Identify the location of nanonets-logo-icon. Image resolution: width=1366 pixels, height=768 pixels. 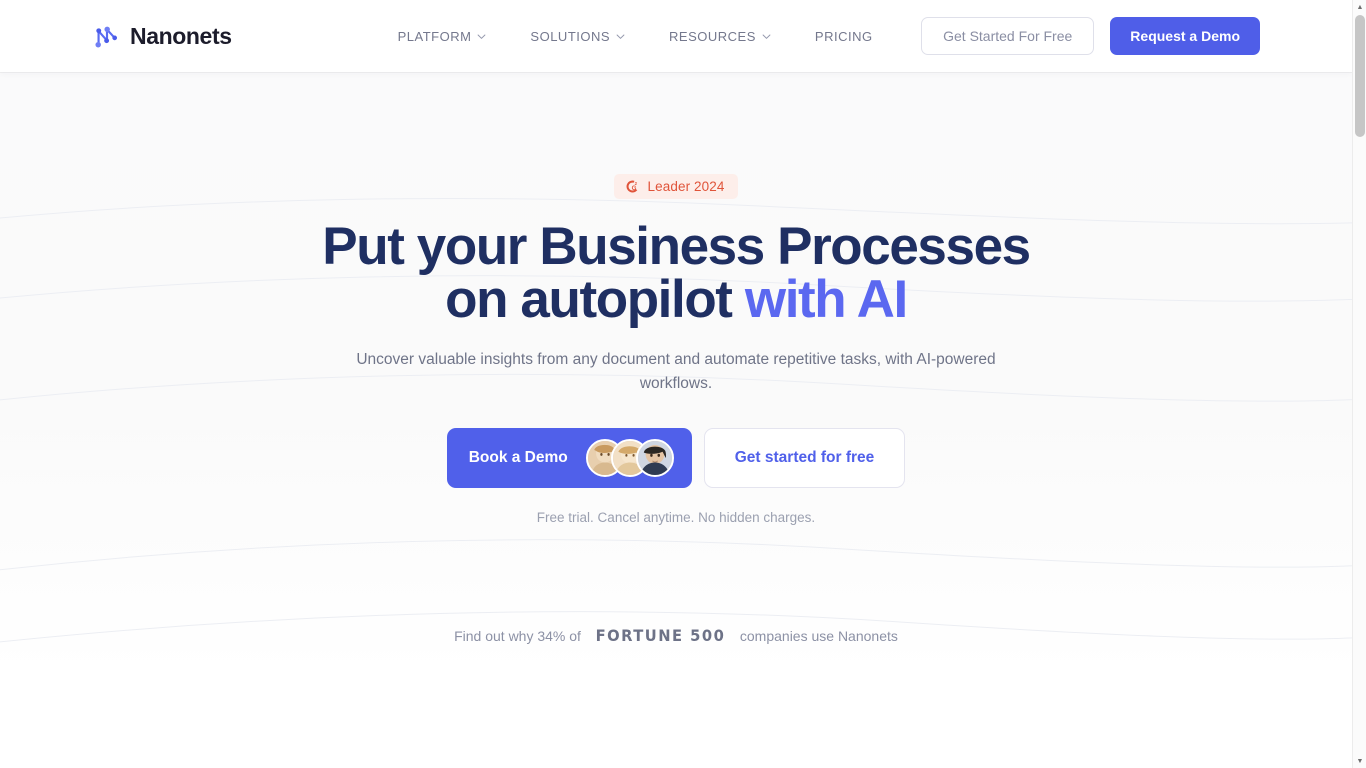
(107, 36).